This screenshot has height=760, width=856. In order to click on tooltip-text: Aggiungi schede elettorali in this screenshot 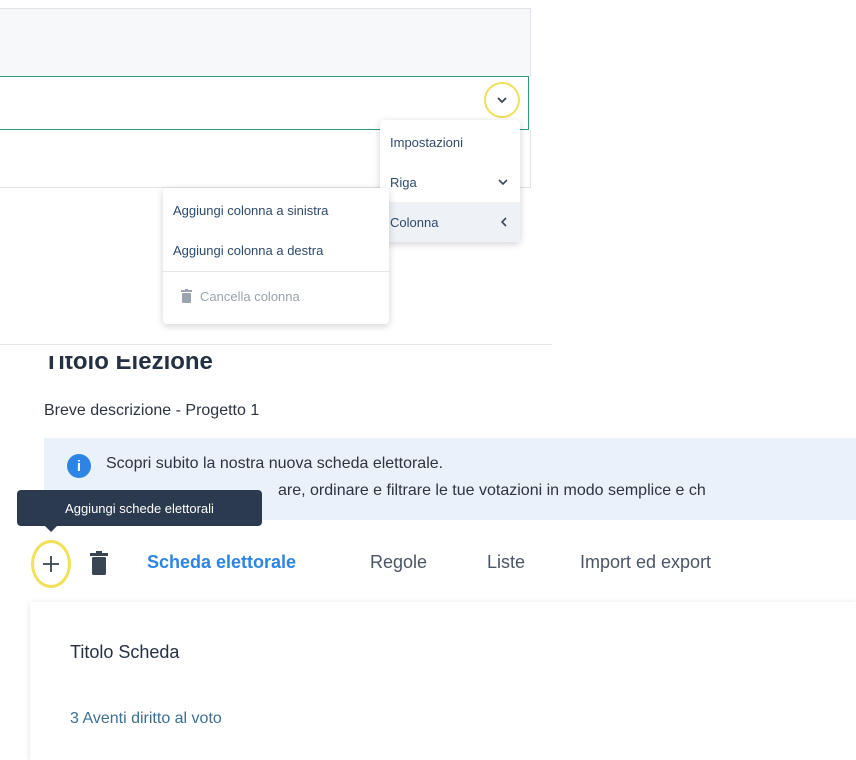, I will do `click(139, 508)`.